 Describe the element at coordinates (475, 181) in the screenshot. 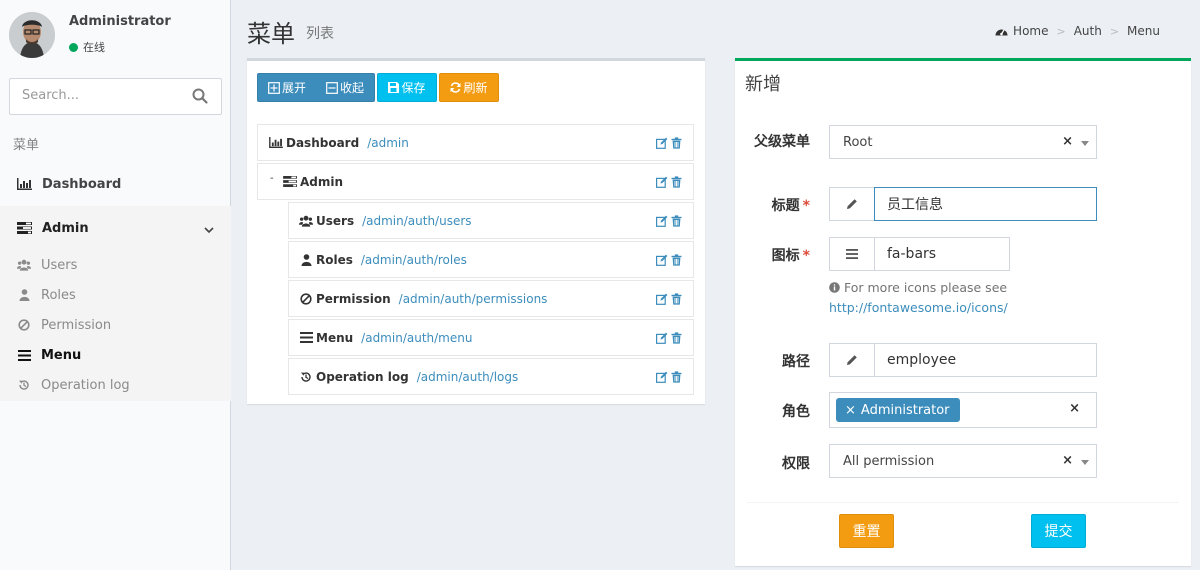

I see `tree-item-admin: - Admin` at that location.